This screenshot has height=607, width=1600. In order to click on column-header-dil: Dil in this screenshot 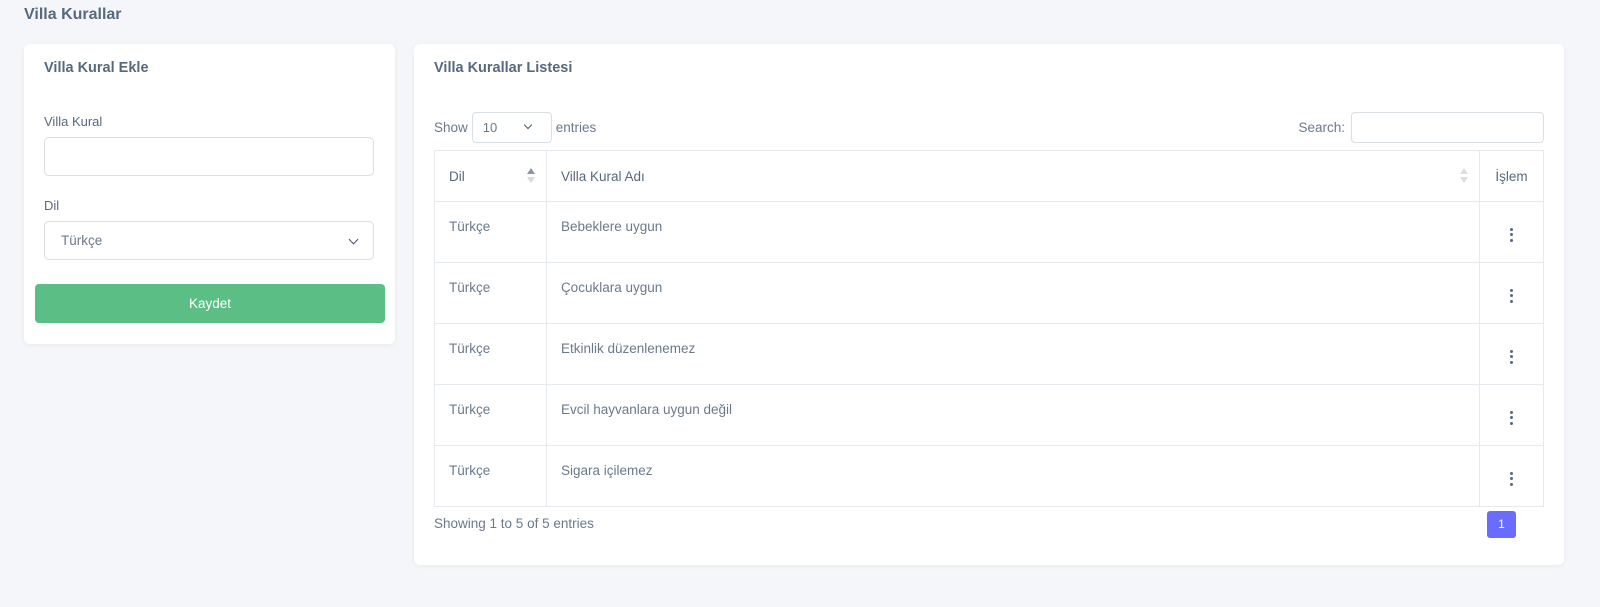, I will do `click(490, 176)`.